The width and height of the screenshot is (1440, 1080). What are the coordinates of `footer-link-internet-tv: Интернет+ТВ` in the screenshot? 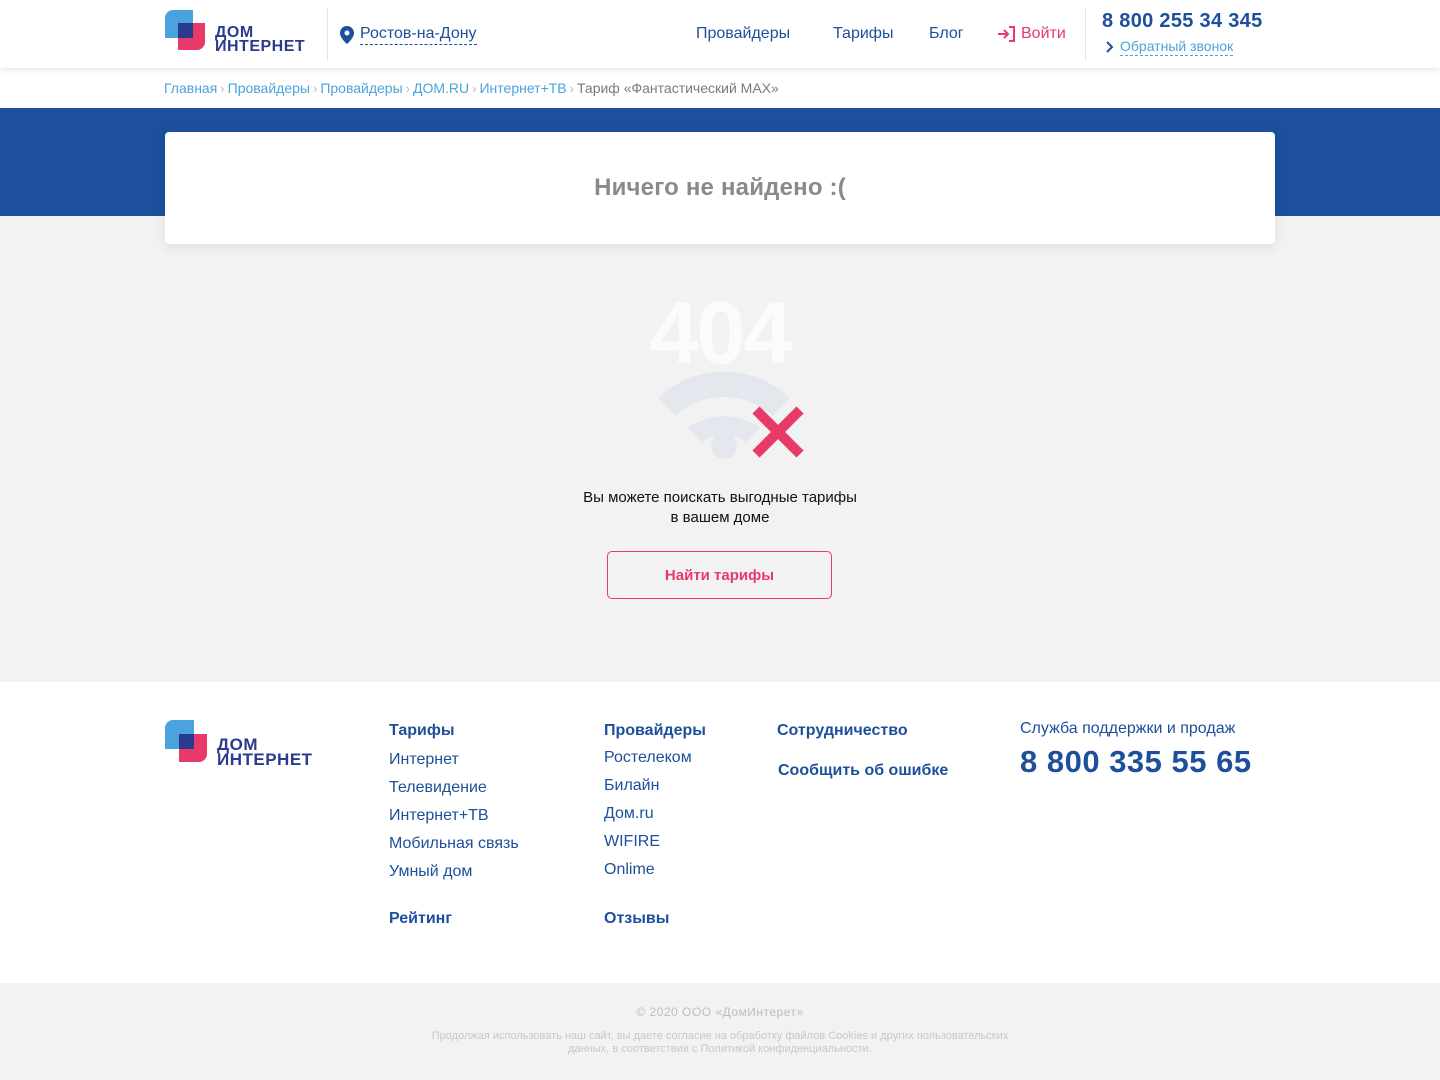 It's located at (454, 816).